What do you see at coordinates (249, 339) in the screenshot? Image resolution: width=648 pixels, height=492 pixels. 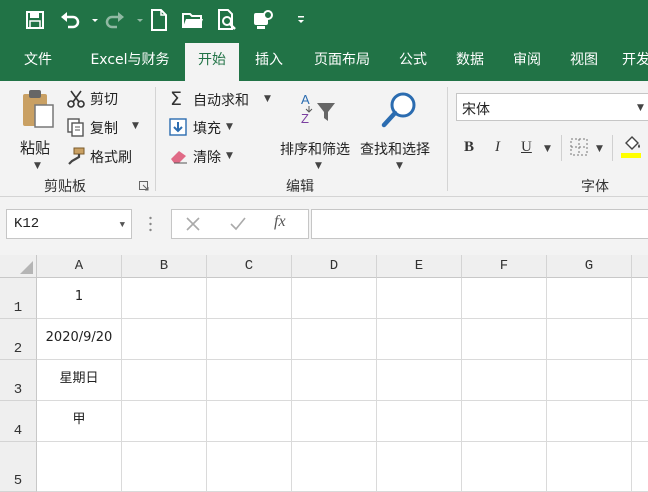 I see `cell-c2` at bounding box center [249, 339].